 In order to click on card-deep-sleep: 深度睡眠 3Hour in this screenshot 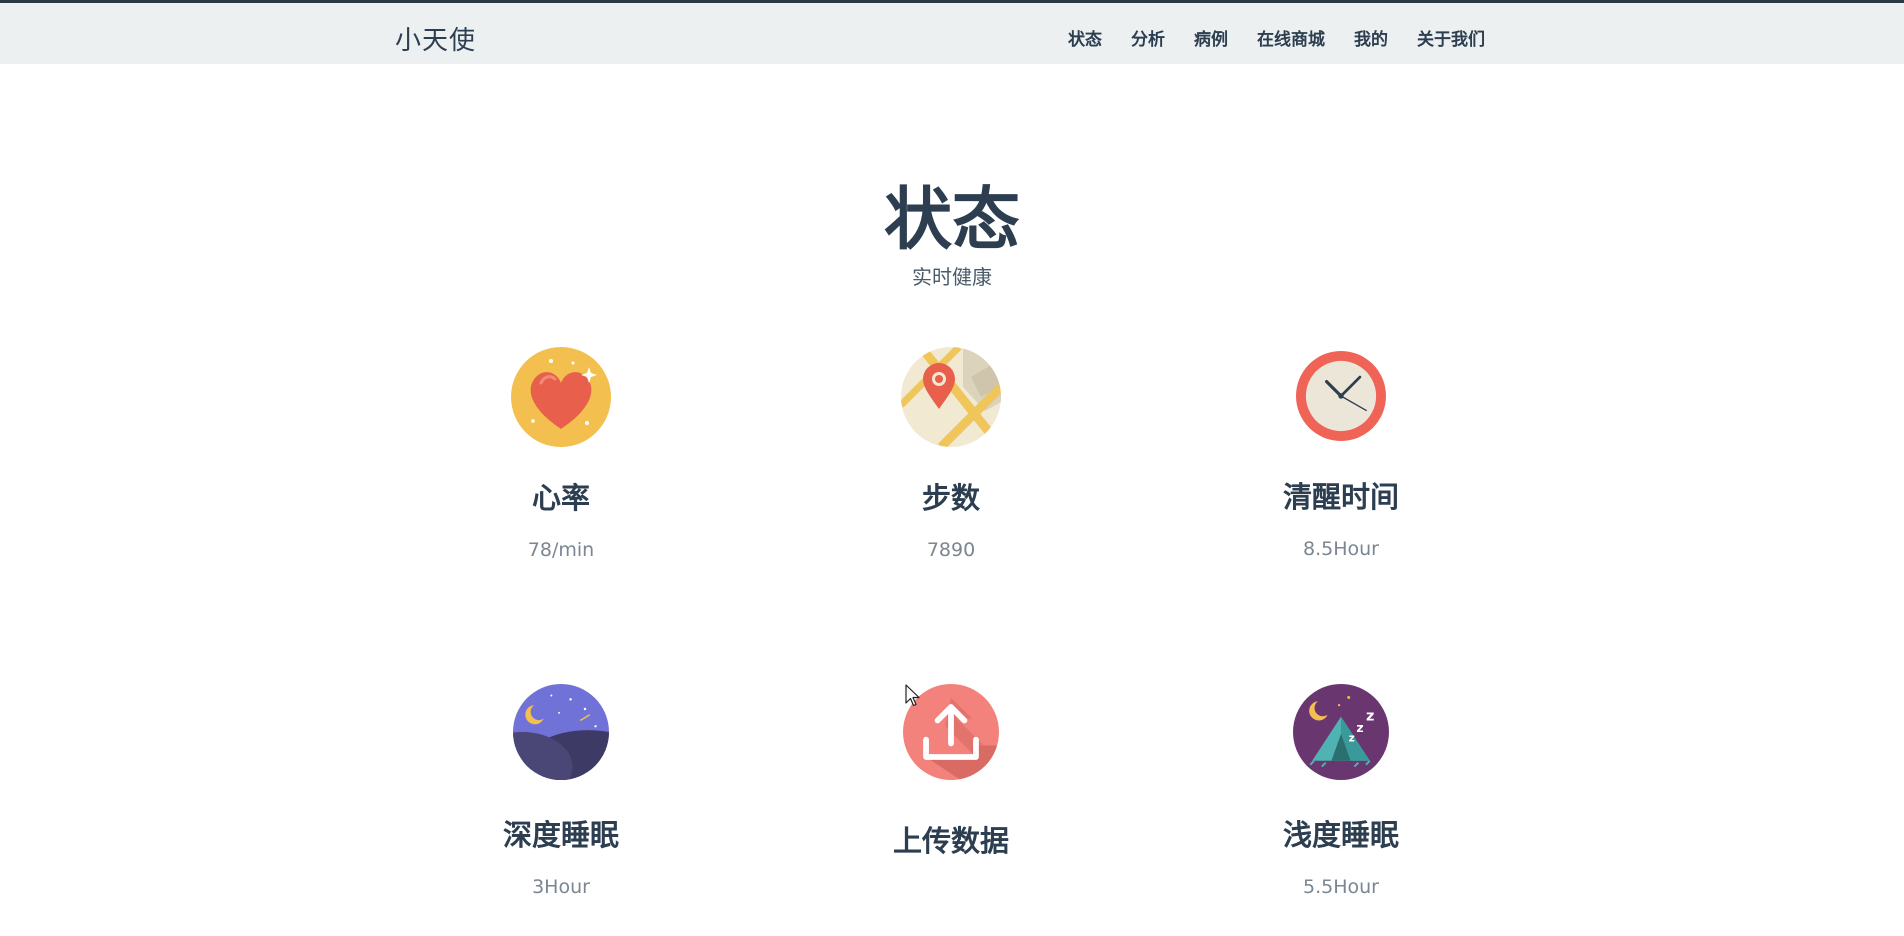, I will do `click(561, 791)`.